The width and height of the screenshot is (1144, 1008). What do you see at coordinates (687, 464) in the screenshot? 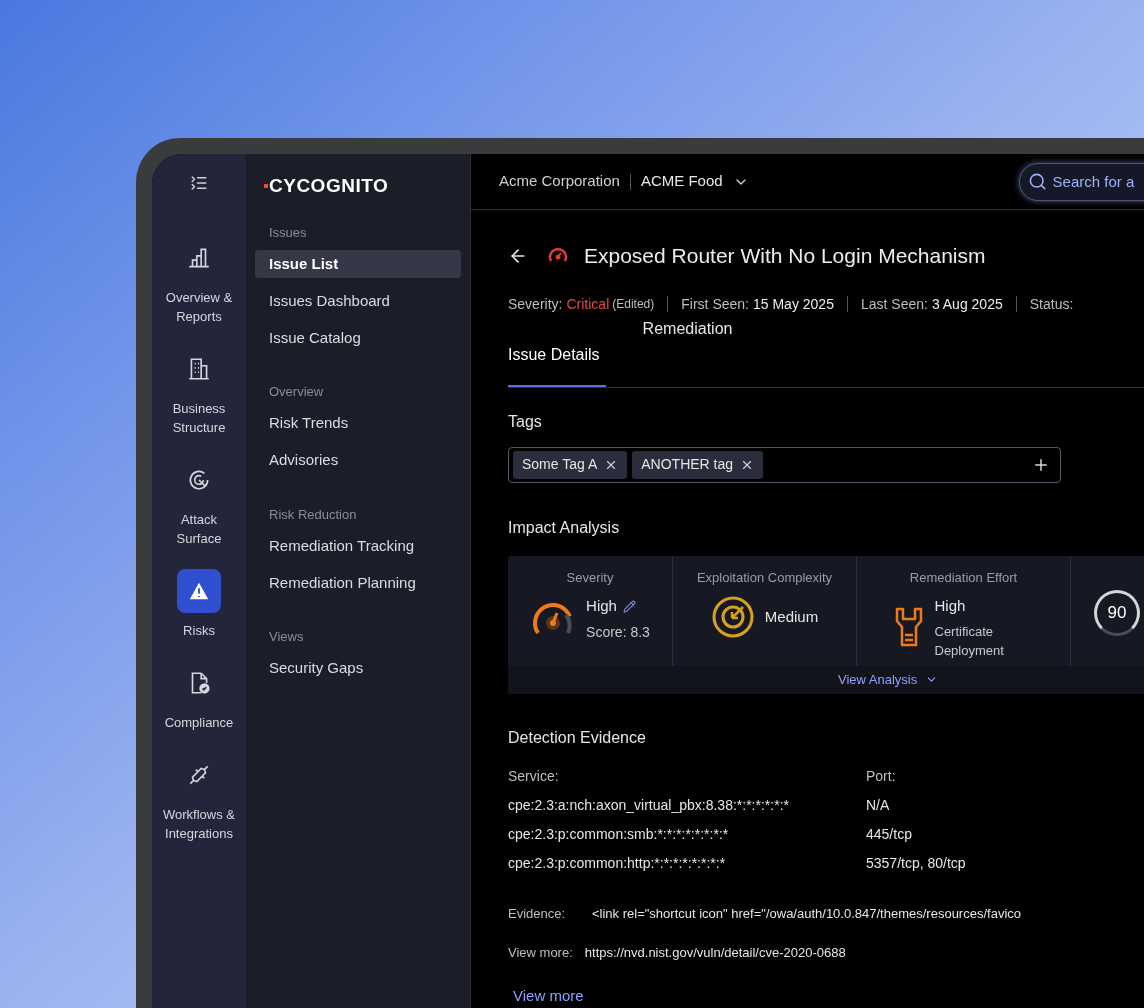
I see `tag-label: ANOTHER tag` at bounding box center [687, 464].